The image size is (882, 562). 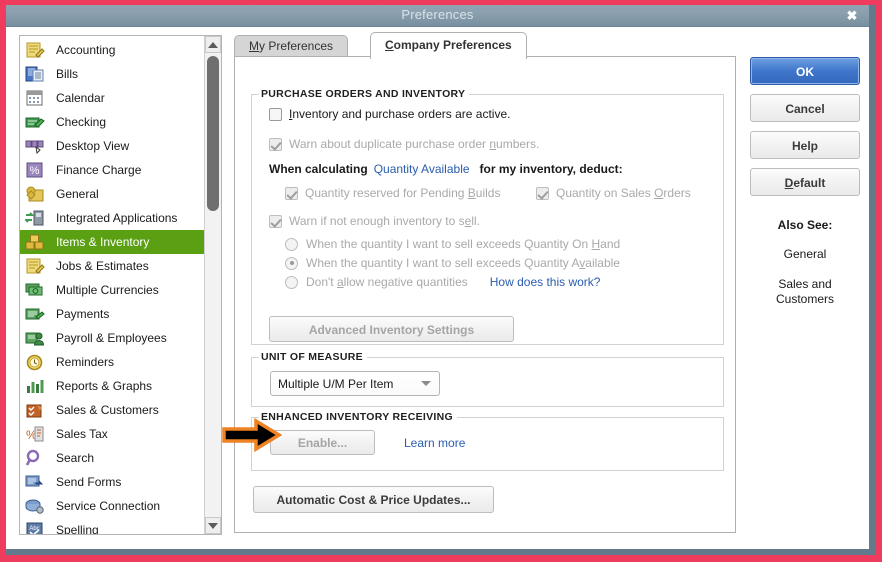 I want to click on sidebar-item-accounting: Accounting, so click(x=113, y=50).